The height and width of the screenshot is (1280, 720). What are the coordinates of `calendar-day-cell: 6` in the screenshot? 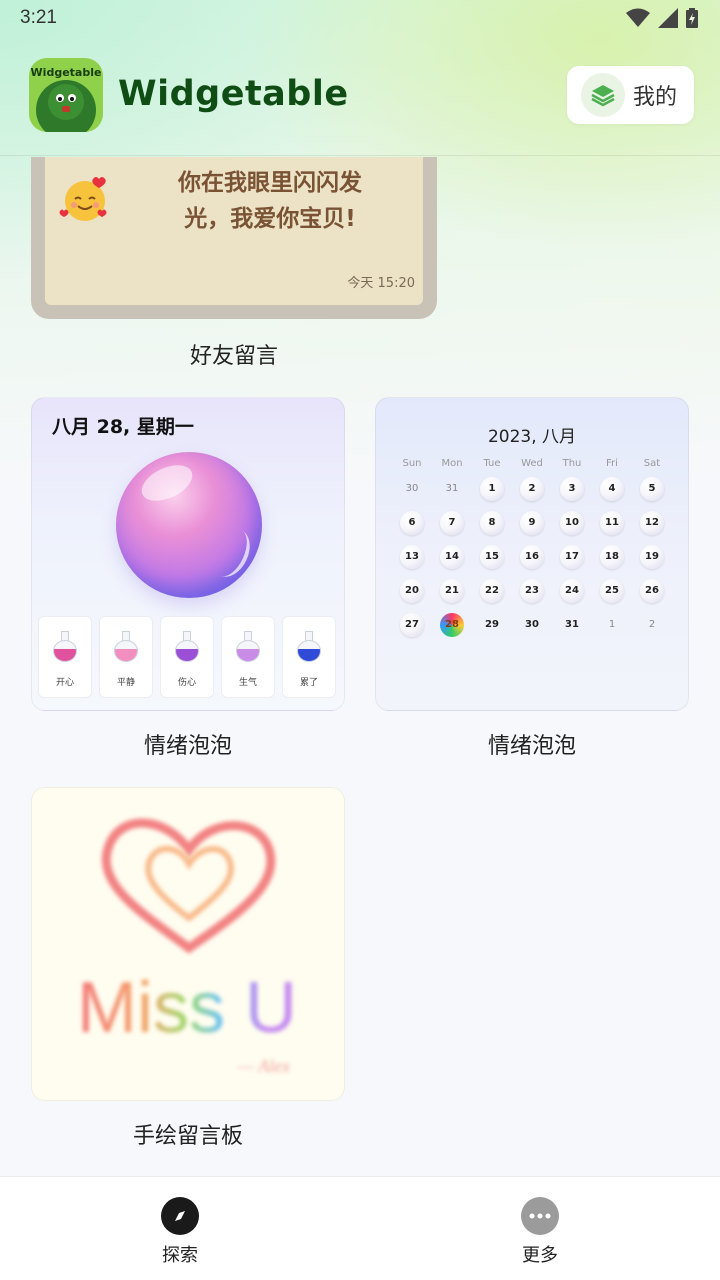 It's located at (412, 523).